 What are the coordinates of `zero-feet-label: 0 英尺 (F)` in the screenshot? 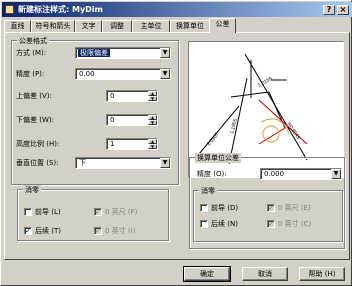 It's located at (121, 212).